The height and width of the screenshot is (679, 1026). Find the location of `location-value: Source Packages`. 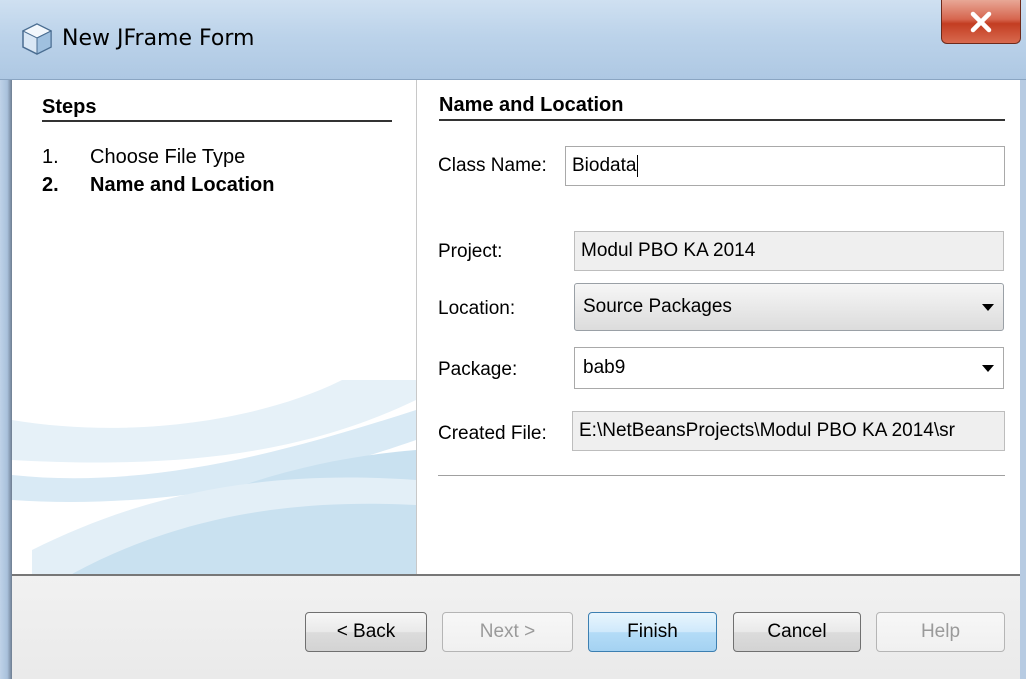

location-value: Source Packages is located at coordinates (657, 306).